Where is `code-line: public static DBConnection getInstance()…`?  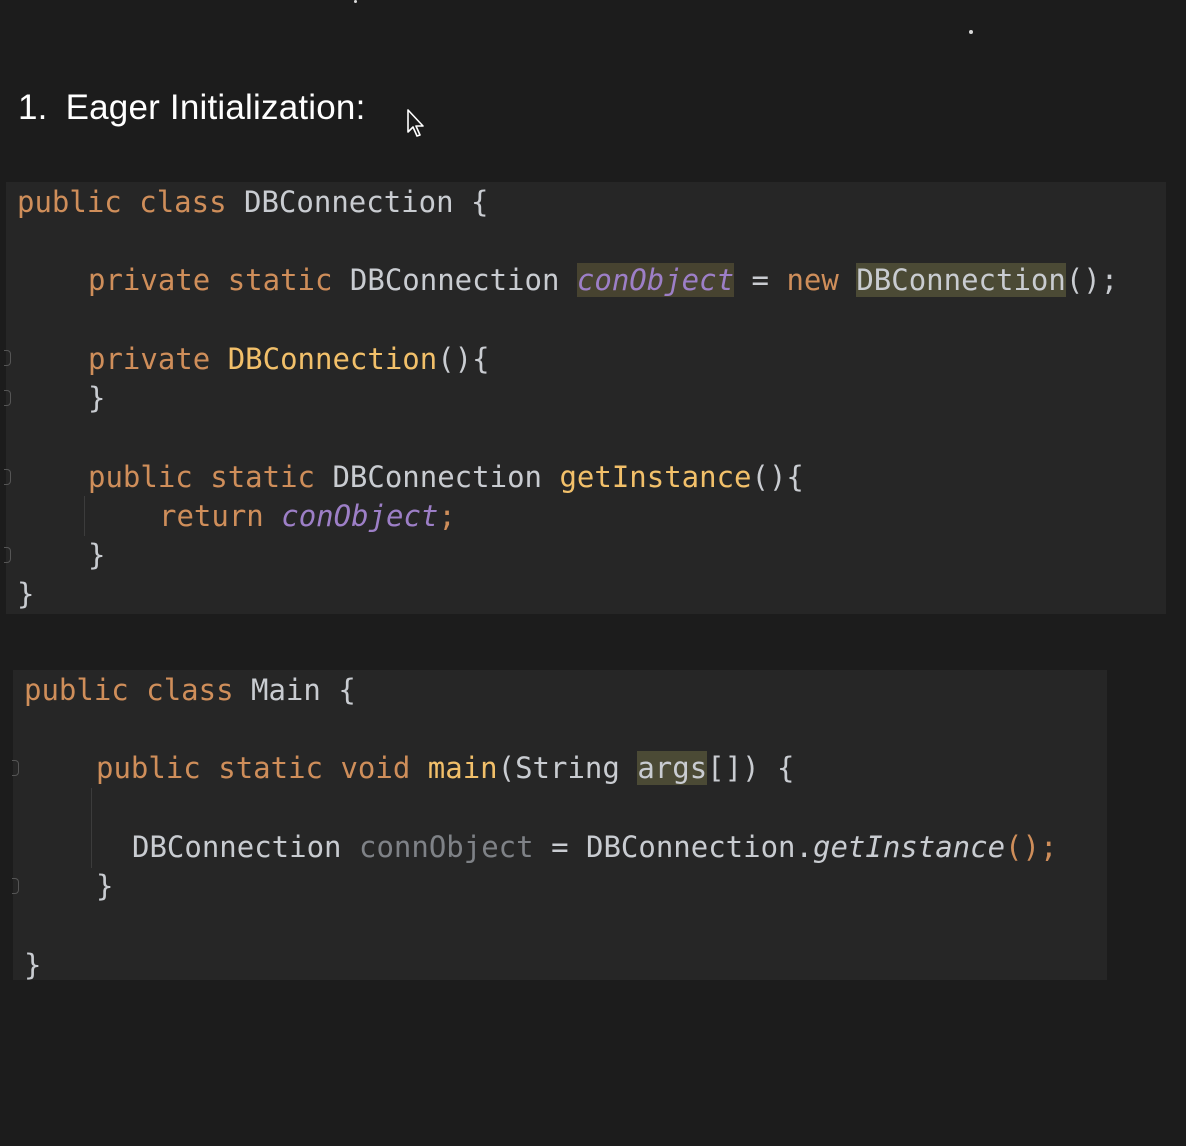 code-line: public static DBConnection getInstance()… is located at coordinates (446, 477).